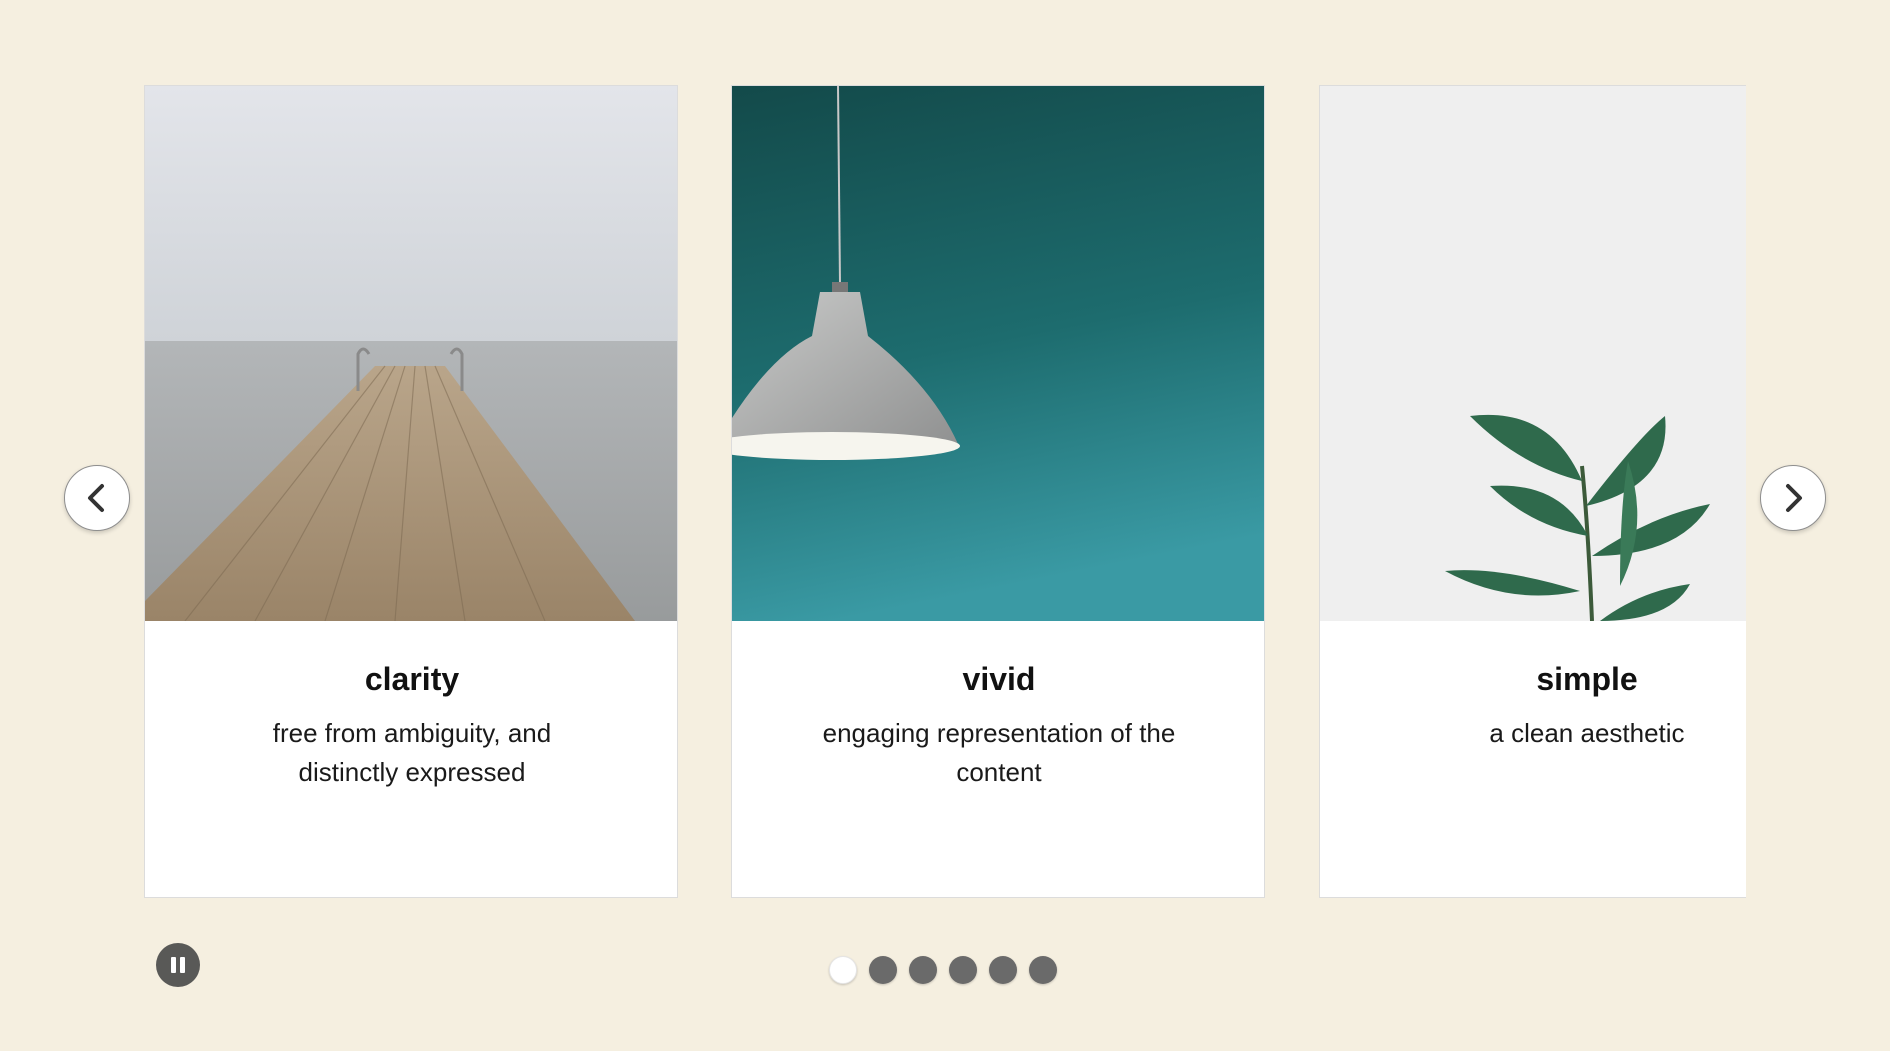 This screenshot has width=1890, height=1051. Describe the element at coordinates (1533, 353) in the screenshot. I see `plant-photo` at that location.